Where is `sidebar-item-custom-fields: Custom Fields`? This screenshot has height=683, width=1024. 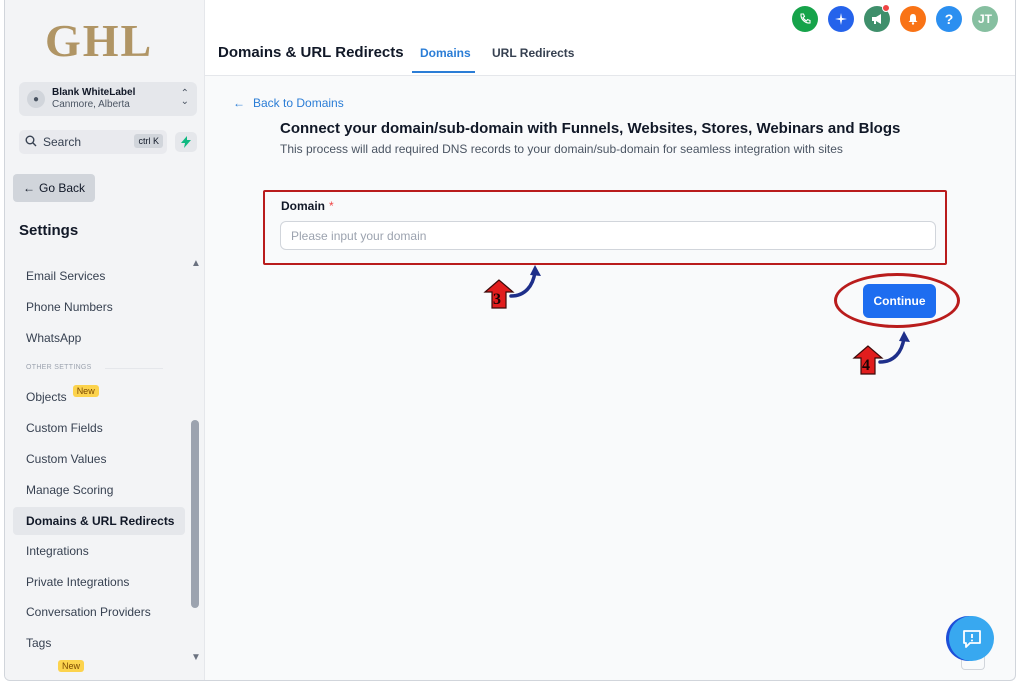 sidebar-item-custom-fields: Custom Fields is located at coordinates (99, 428).